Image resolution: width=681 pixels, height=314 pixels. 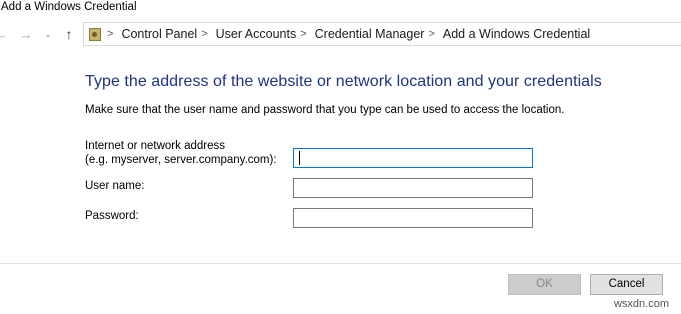 What do you see at coordinates (641, 304) in the screenshot?
I see `watermark-text: wsxdn.com` at bounding box center [641, 304].